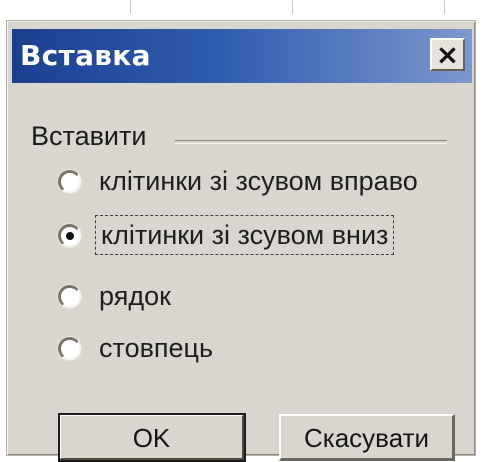 The image size is (483, 462). Describe the element at coordinates (130, 7) in the screenshot. I see `background-separator-left` at that location.